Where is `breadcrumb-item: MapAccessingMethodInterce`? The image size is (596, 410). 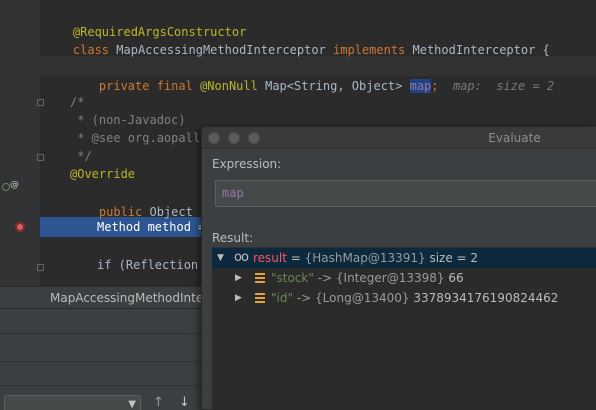 breadcrumb-item: MapAccessingMethodInterce is located at coordinates (136, 298).